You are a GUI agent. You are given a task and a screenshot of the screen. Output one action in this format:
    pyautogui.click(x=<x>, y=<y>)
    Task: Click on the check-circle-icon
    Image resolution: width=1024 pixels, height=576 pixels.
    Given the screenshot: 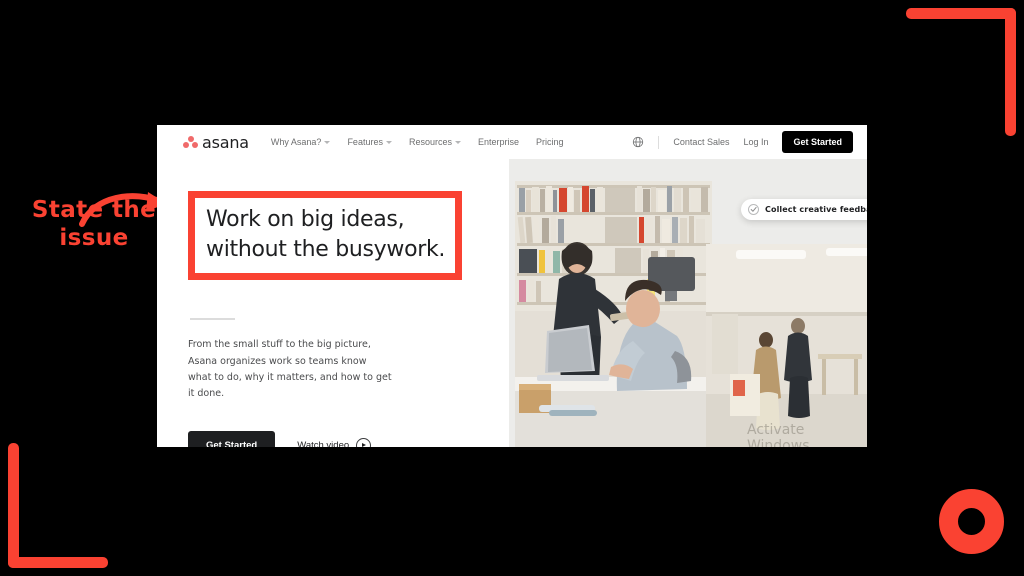 What is the action you would take?
    pyautogui.click(x=753, y=209)
    